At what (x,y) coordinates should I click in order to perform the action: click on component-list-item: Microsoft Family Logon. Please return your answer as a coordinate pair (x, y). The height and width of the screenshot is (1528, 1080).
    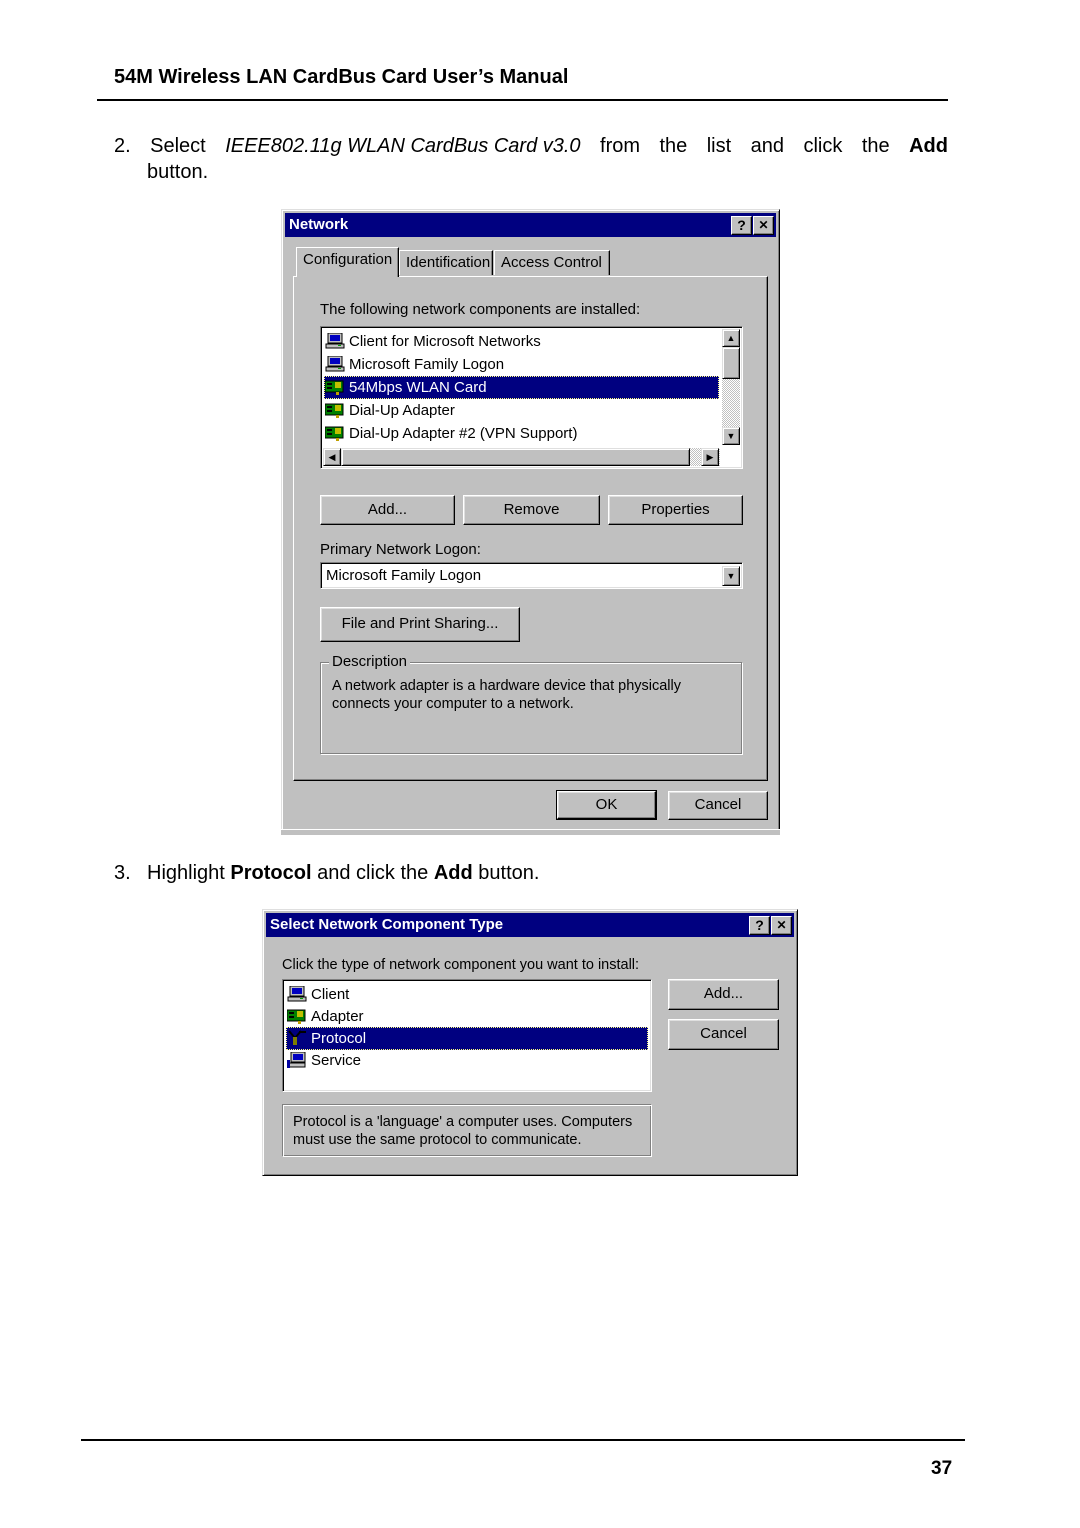
    Looking at the image, I should click on (521, 364).